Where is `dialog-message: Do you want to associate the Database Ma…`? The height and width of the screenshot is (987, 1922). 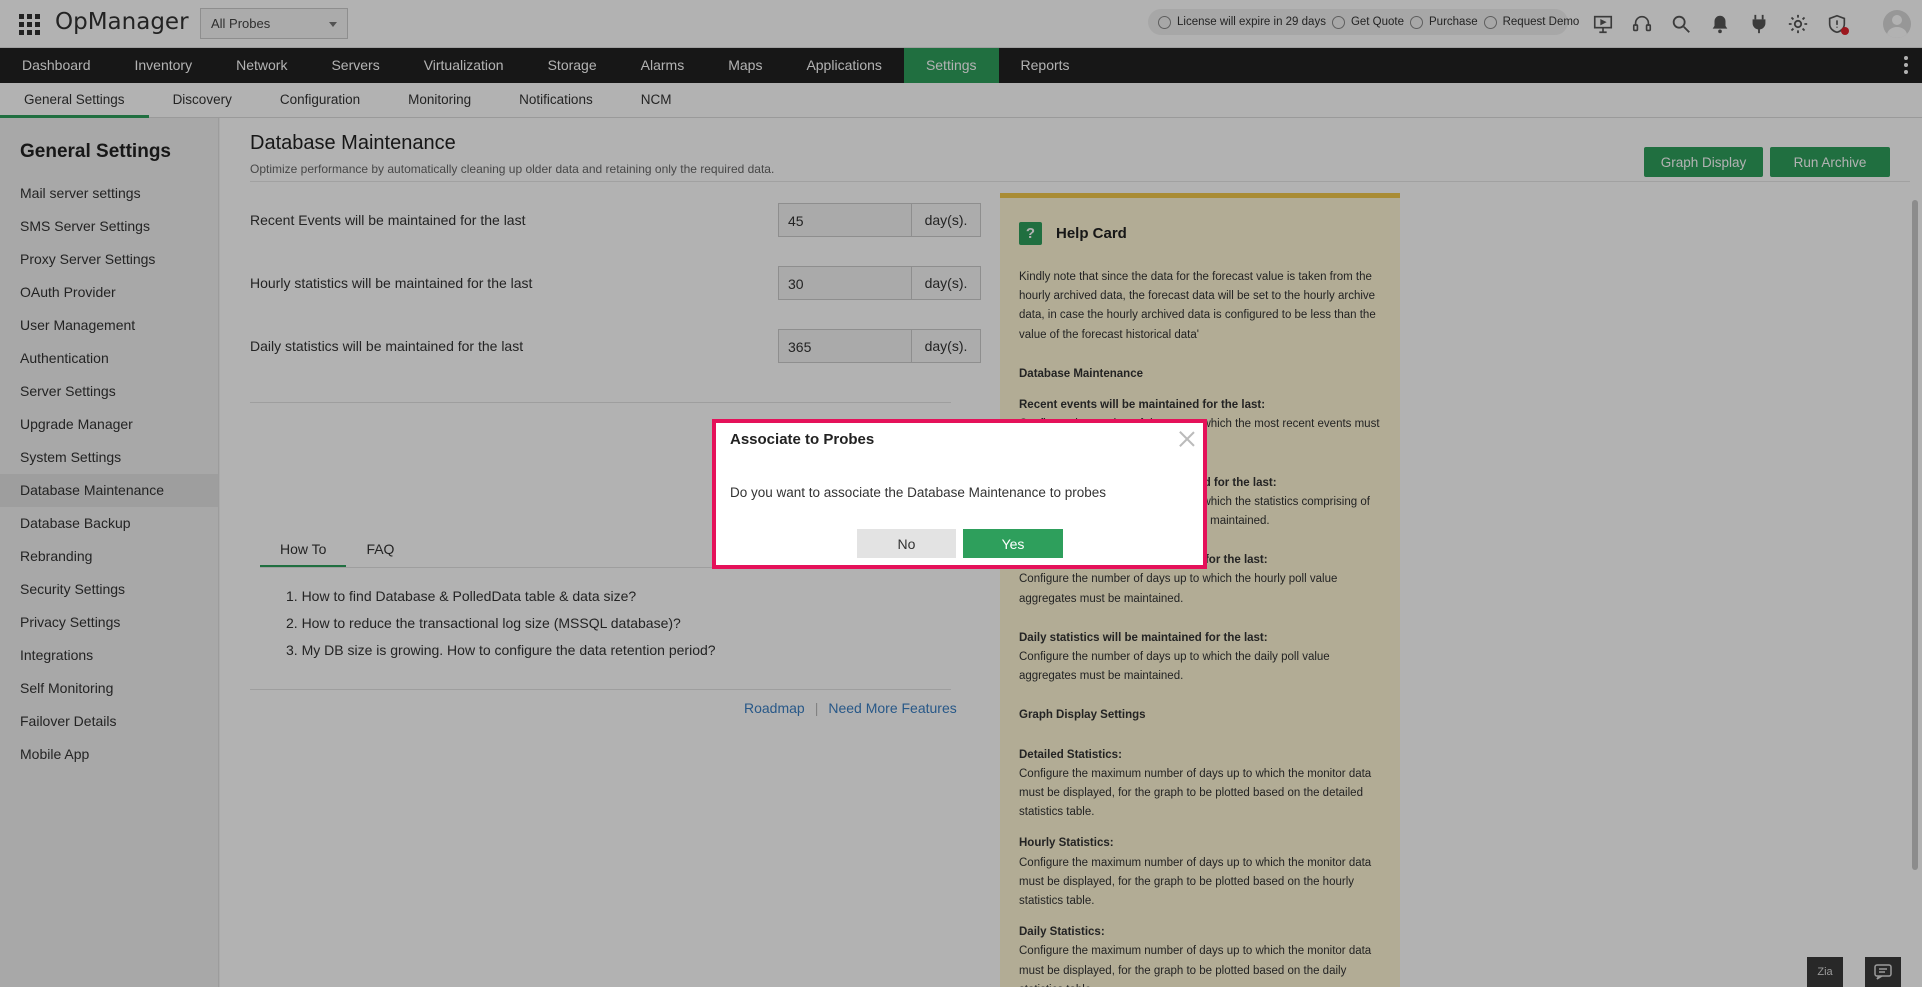
dialog-message: Do you want to associate the Database Ma… is located at coordinates (918, 492).